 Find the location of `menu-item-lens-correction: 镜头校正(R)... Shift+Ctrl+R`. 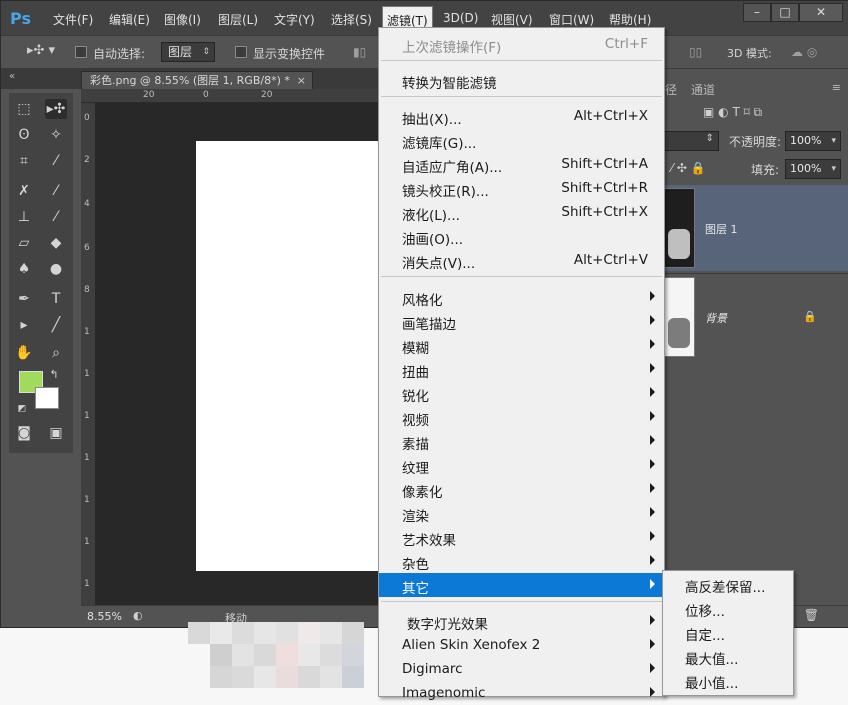

menu-item-lens-correction: 镜头校正(R)... Shift+Ctrl+R is located at coordinates (521, 188).